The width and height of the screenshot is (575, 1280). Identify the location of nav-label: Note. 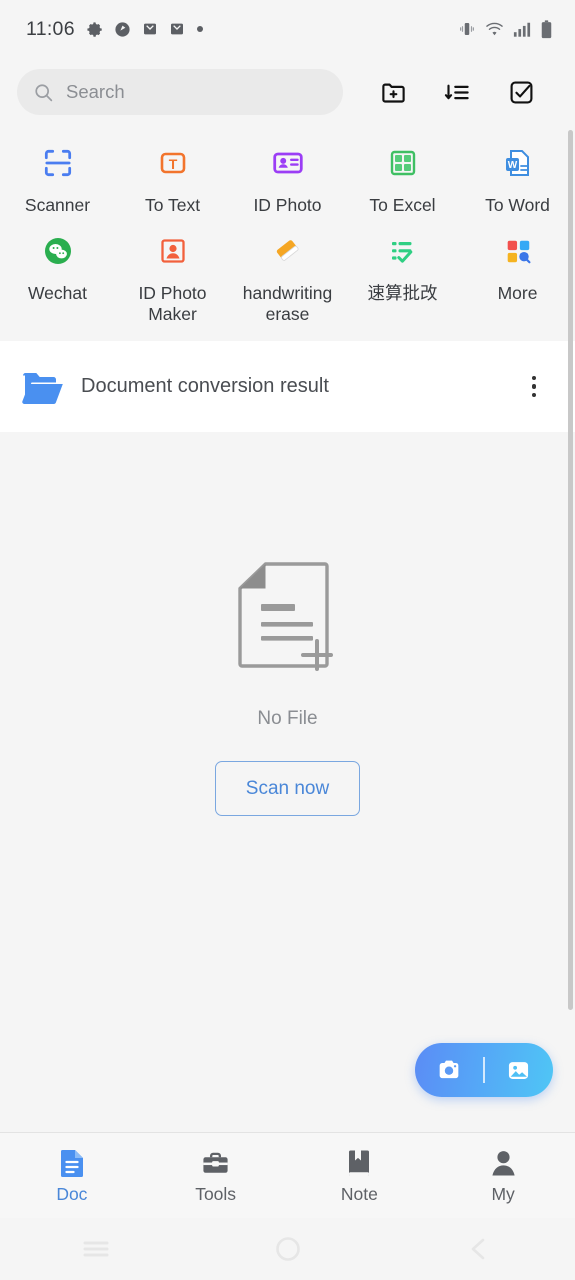
(359, 1194).